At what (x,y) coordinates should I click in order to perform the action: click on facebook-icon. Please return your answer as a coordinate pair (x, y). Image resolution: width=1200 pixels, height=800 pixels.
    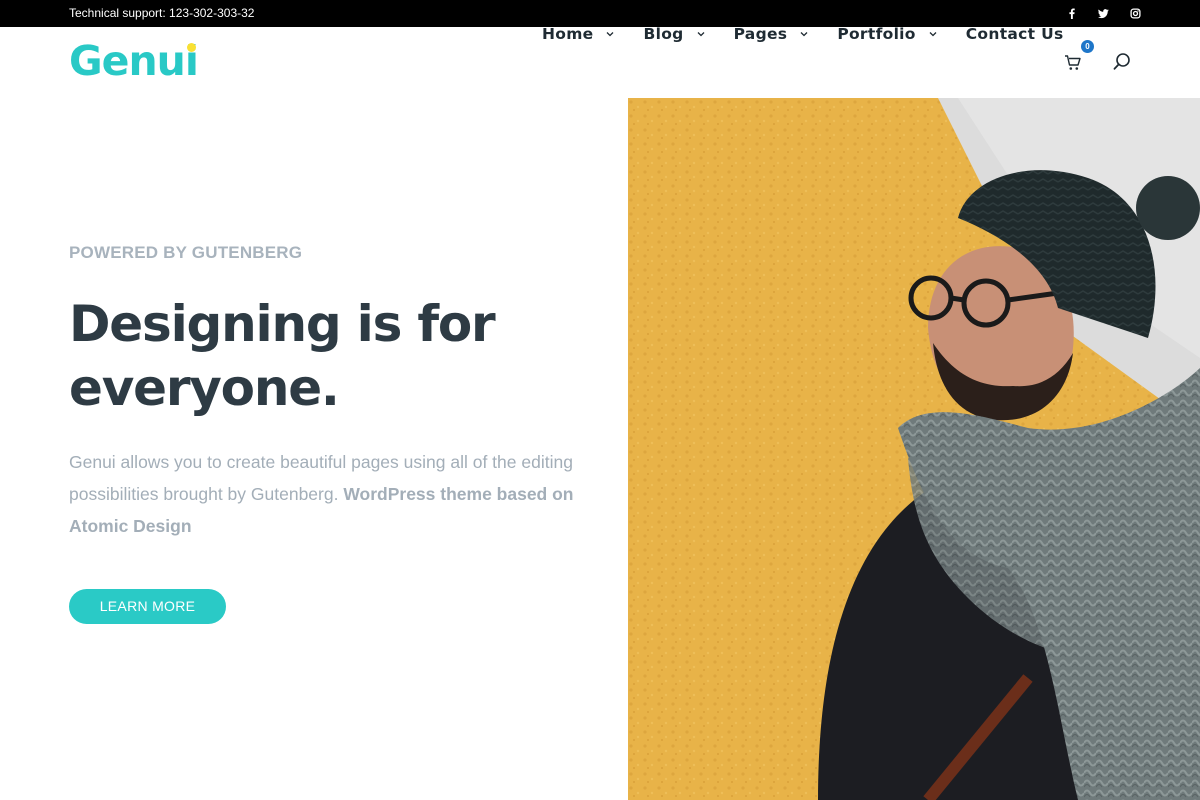
    Looking at the image, I should click on (1071, 13).